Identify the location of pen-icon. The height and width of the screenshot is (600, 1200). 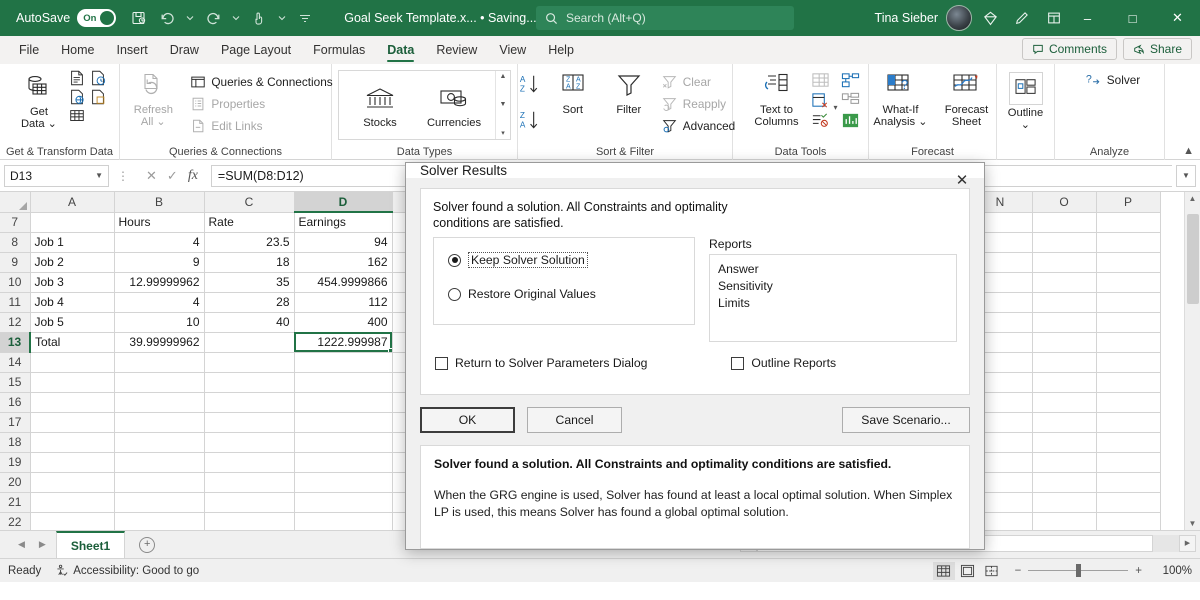
(1022, 18).